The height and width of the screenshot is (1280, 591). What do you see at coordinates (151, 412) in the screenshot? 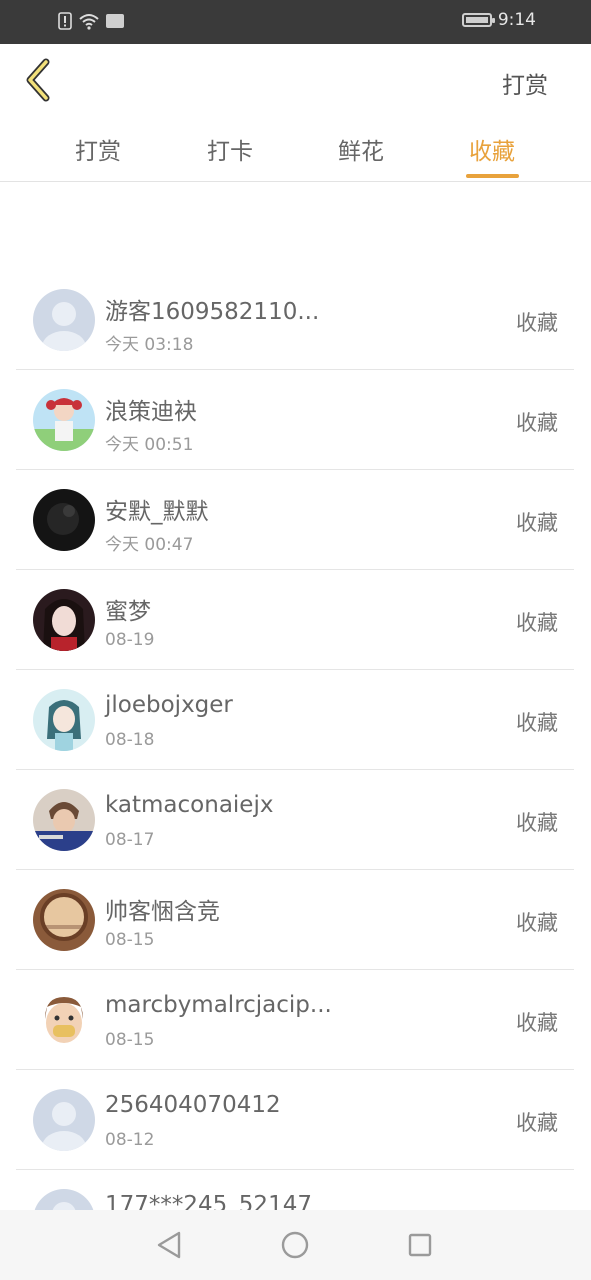
I see `user-name: 浪策迪袂` at bounding box center [151, 412].